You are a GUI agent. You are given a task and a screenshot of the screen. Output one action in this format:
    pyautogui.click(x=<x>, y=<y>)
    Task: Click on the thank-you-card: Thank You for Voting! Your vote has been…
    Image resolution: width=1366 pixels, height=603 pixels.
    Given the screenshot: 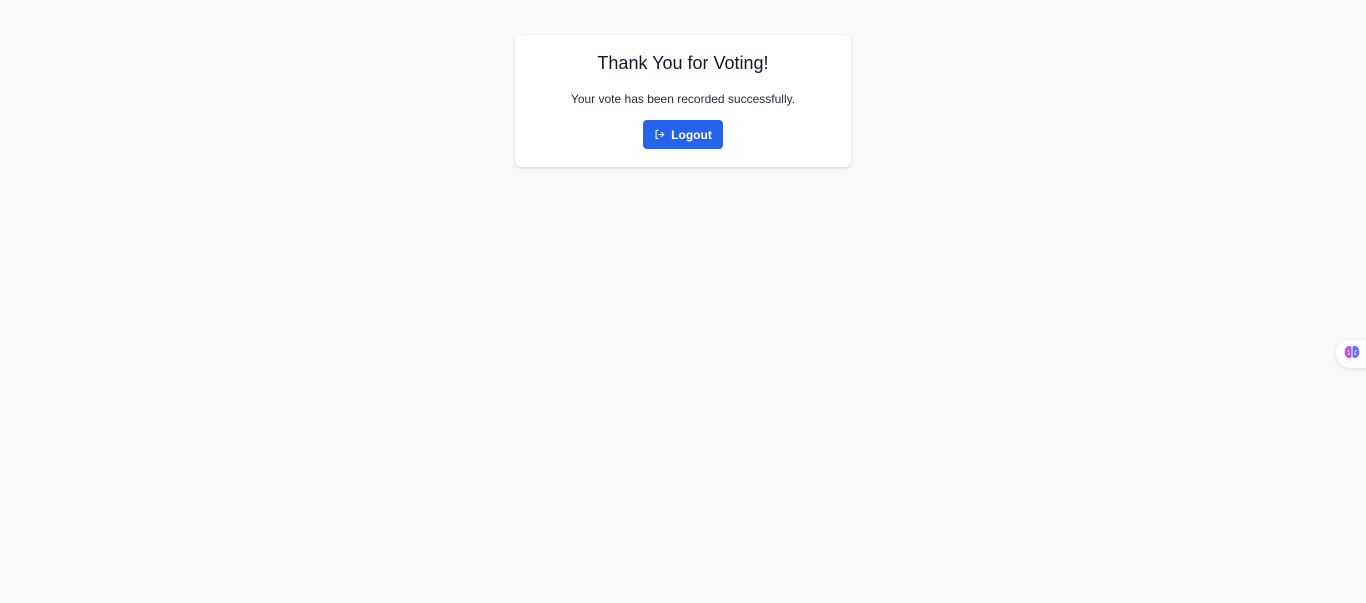 What is the action you would take?
    pyautogui.click(x=683, y=101)
    